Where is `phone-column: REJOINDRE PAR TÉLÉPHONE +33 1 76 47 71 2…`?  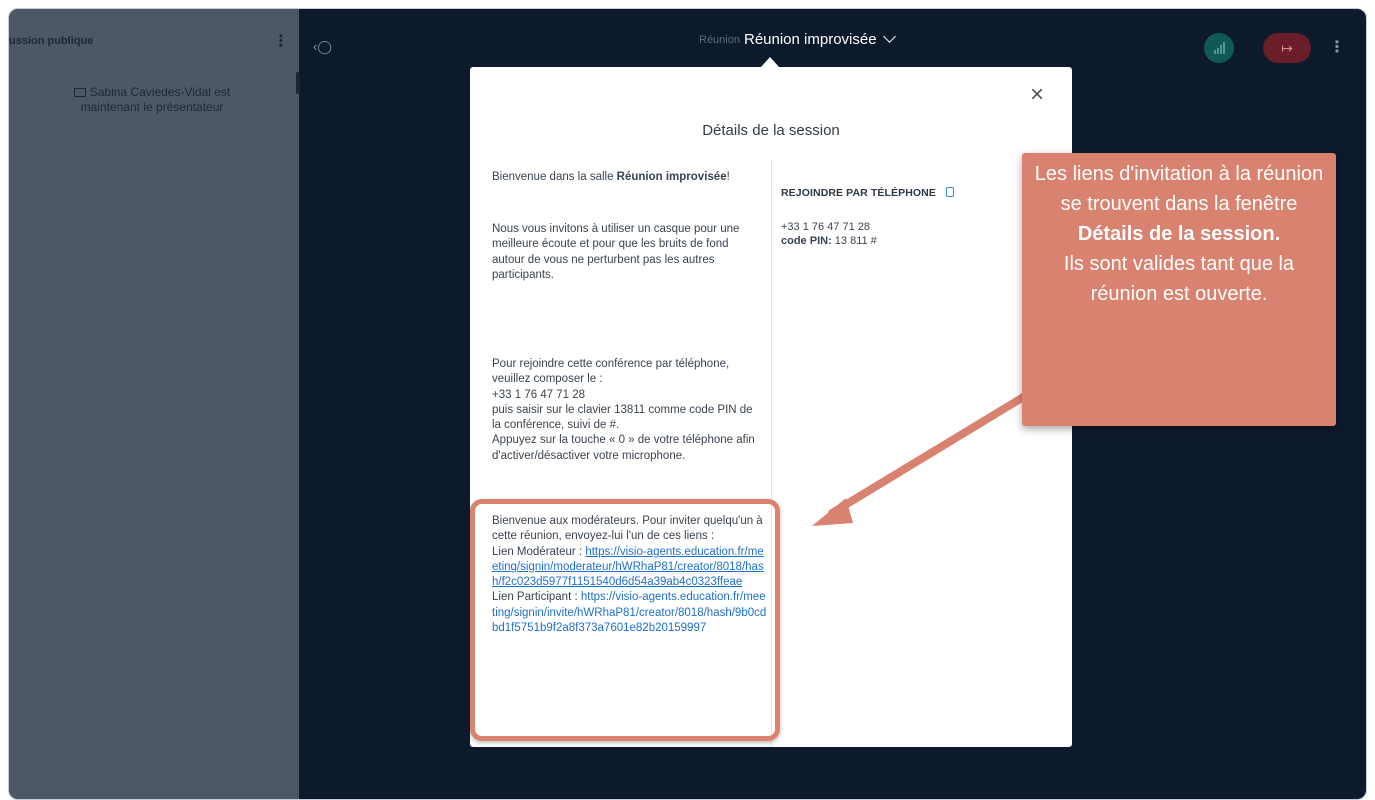
phone-column: REJOINDRE PAR TÉLÉPHONE +33 1 76 47 71 2… is located at coordinates (916, 217).